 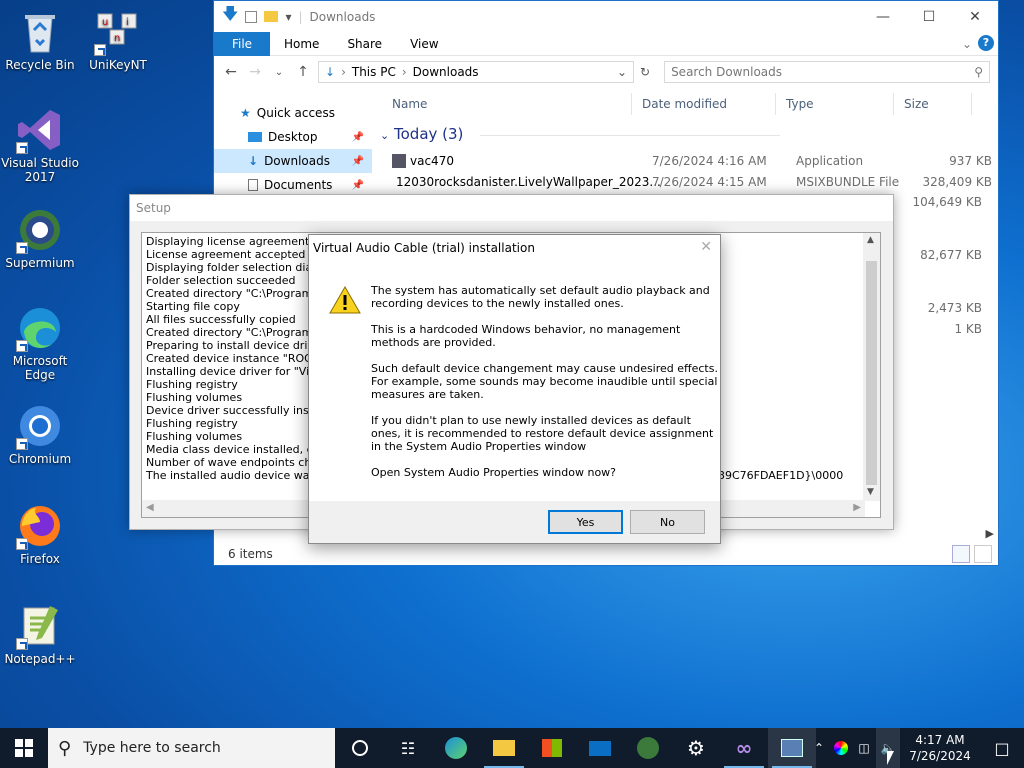 What do you see at coordinates (975, 16) in the screenshot?
I see `close-button: ✕` at bounding box center [975, 16].